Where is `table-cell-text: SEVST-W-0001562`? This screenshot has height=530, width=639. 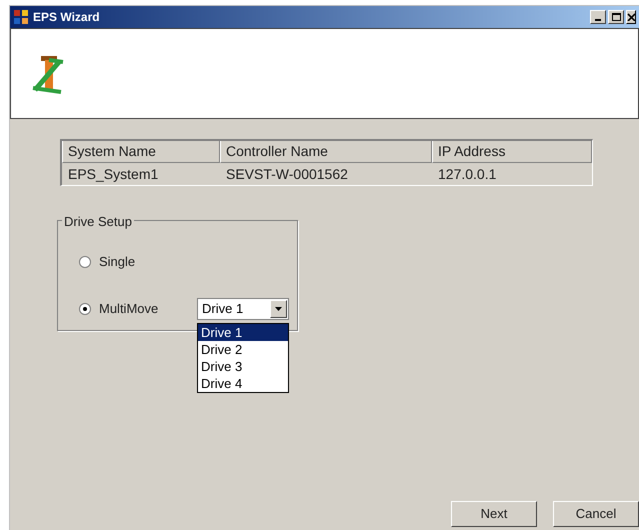 table-cell-text: SEVST-W-0001562 is located at coordinates (287, 174).